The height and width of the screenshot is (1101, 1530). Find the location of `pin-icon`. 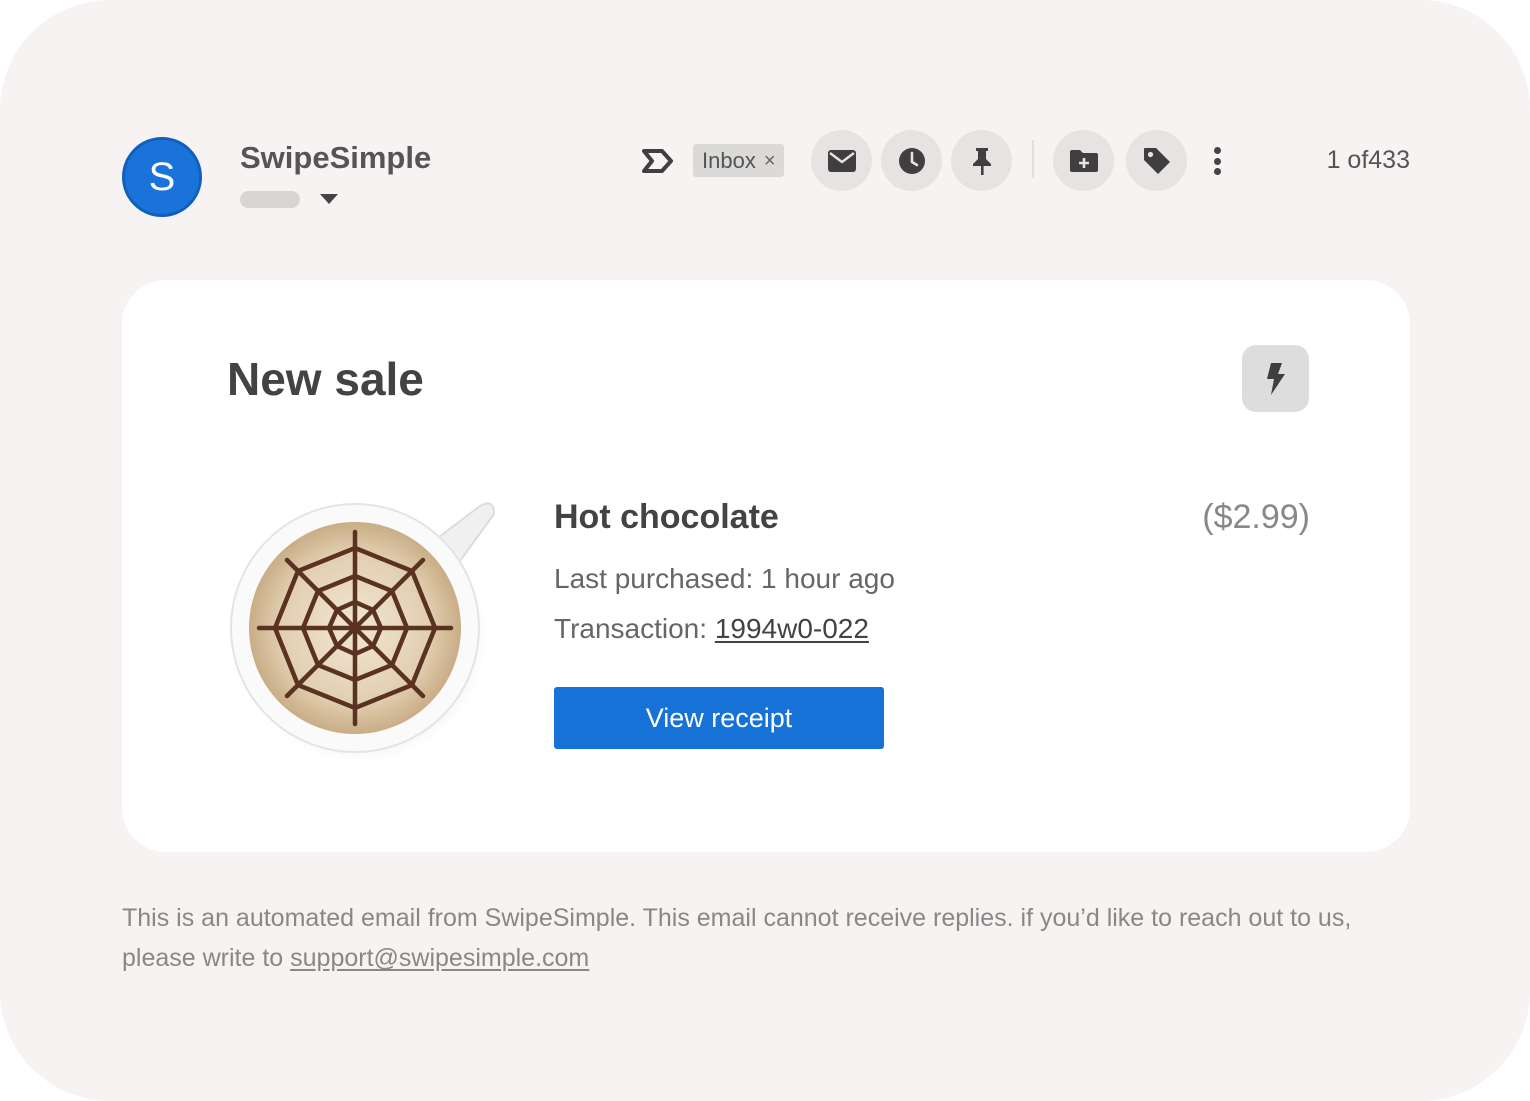

pin-icon is located at coordinates (981, 161).